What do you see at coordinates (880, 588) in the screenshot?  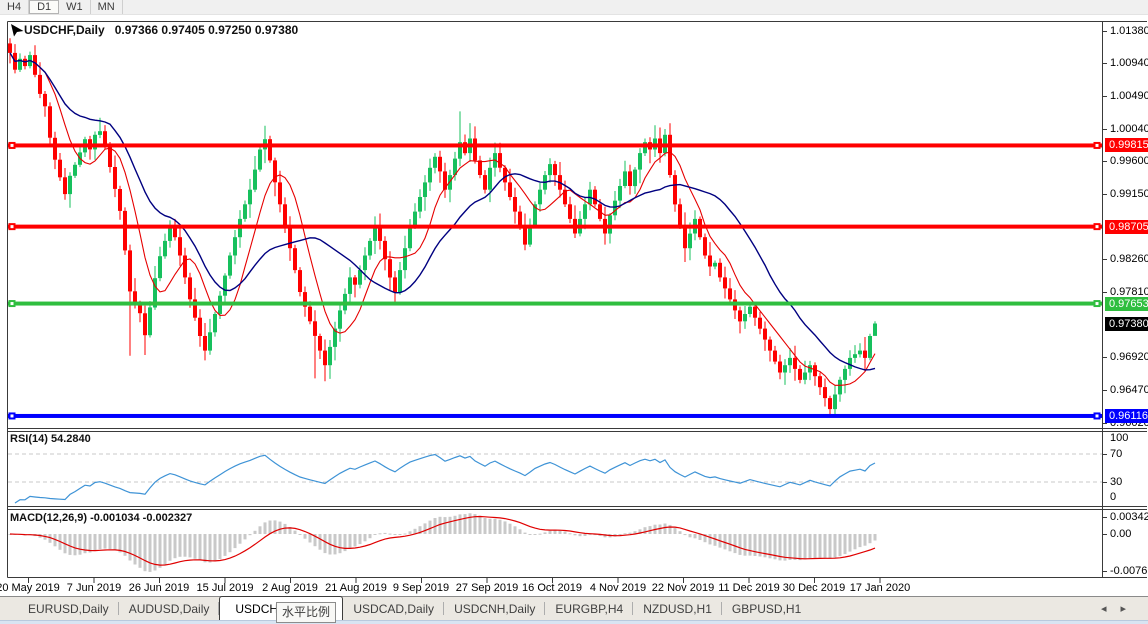 I see `date-label: 17 Jan 2020` at bounding box center [880, 588].